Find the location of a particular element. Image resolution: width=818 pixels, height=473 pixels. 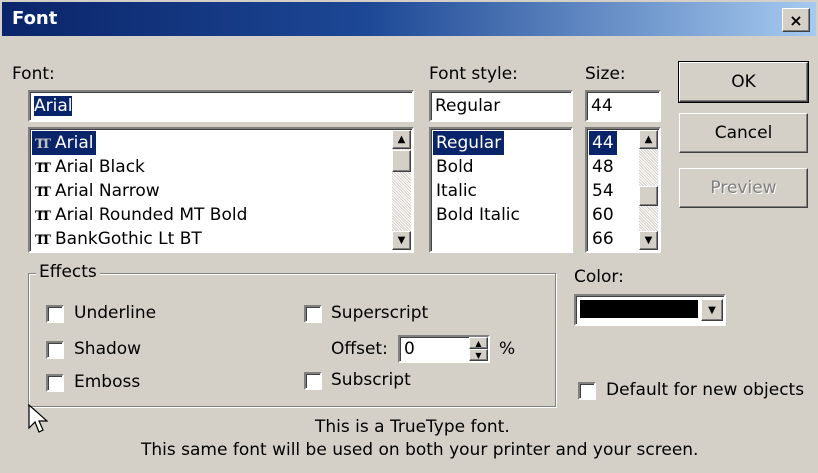

font-list-scrollbar: ▲ ▼ is located at coordinates (401, 190).